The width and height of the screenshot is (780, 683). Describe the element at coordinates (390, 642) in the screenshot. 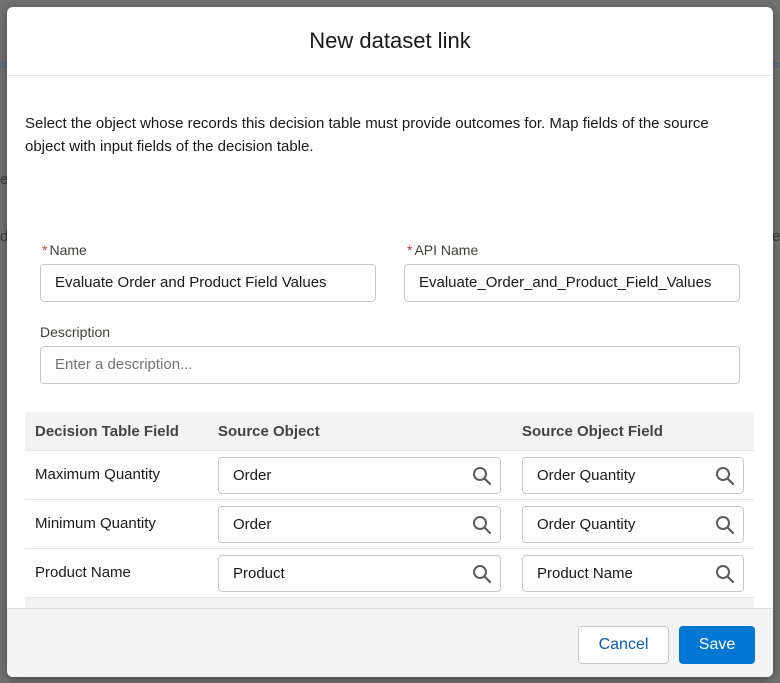

I see `modal-footer: Cancel Save` at that location.